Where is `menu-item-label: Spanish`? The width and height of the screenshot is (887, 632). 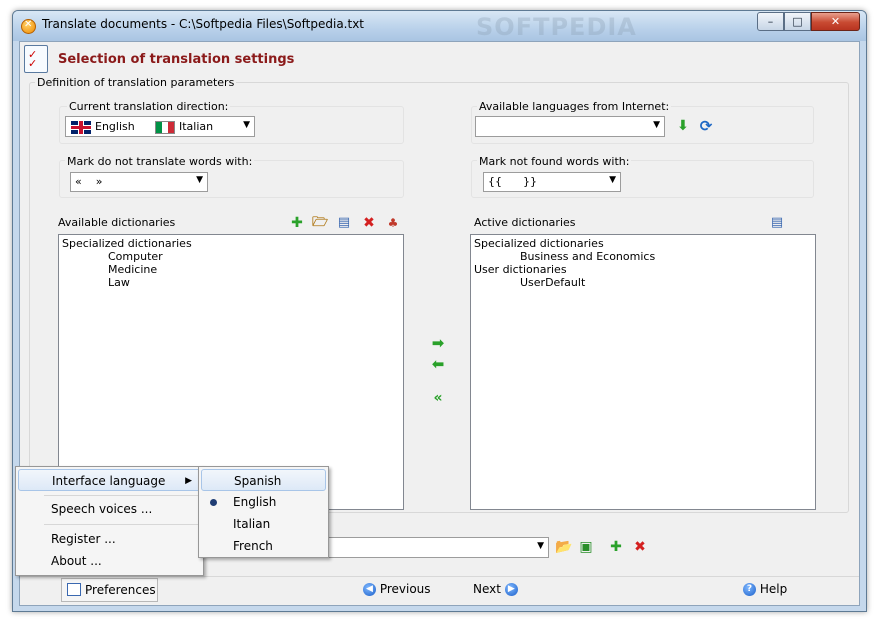
menu-item-label: Spanish is located at coordinates (258, 481).